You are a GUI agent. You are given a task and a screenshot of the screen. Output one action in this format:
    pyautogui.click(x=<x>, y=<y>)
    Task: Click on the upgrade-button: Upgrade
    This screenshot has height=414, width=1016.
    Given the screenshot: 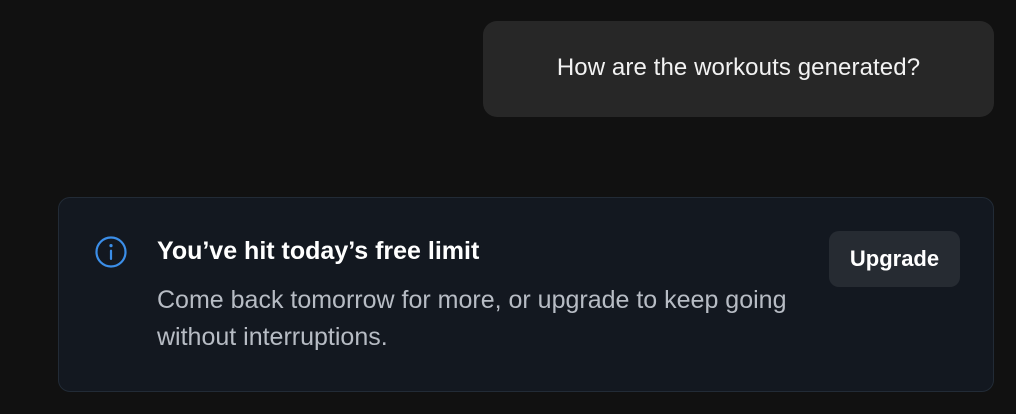 What is the action you would take?
    pyautogui.click(x=894, y=259)
    